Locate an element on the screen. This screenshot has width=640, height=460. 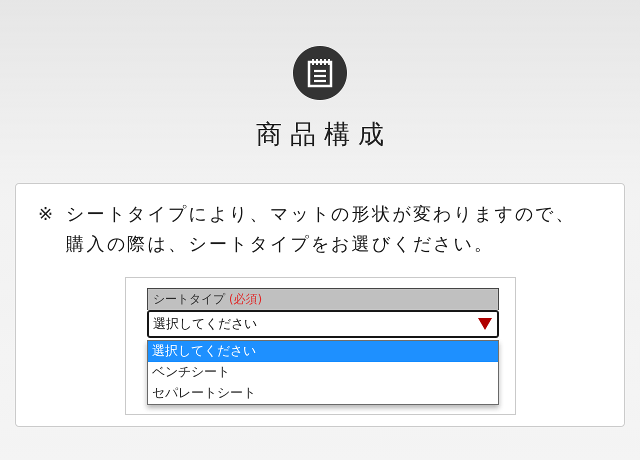
seat-type-select: 選択してください is located at coordinates (323, 324).